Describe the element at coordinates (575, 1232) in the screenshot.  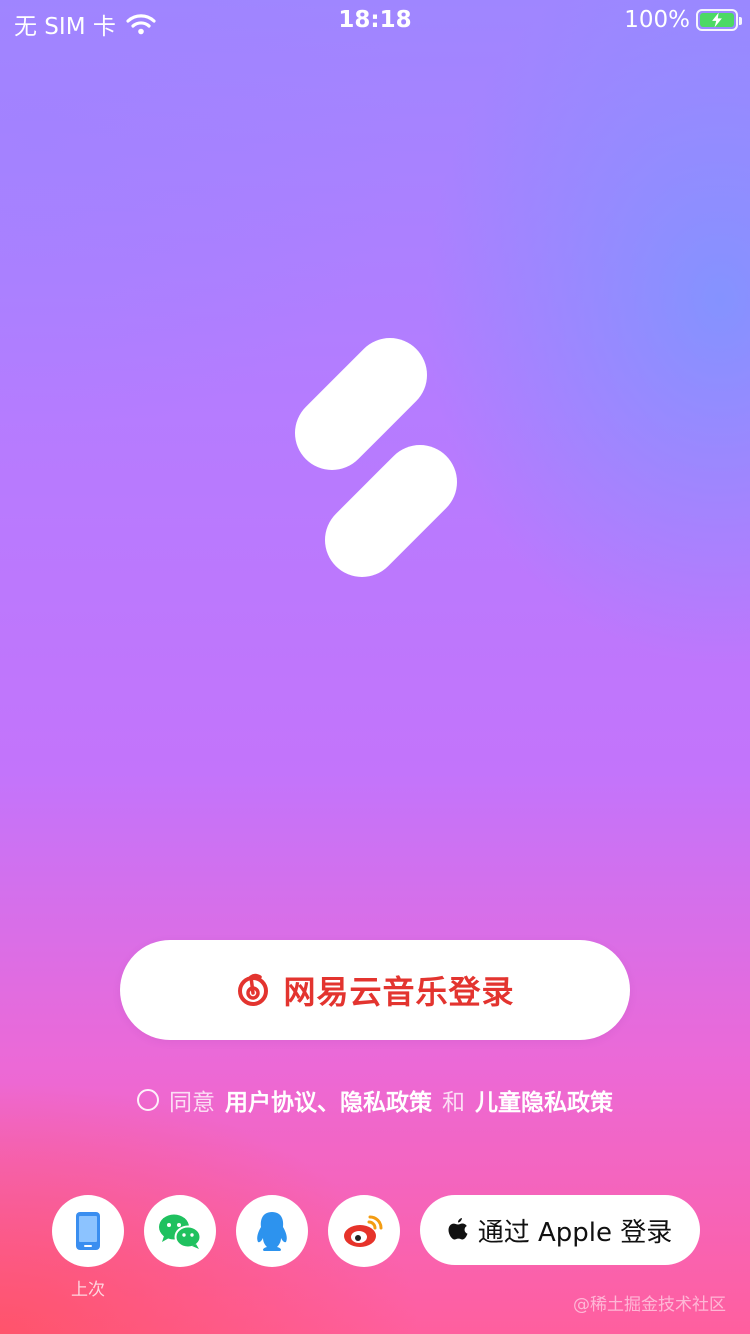
I see `apple-login-label: 通过 Apple 登录` at that location.